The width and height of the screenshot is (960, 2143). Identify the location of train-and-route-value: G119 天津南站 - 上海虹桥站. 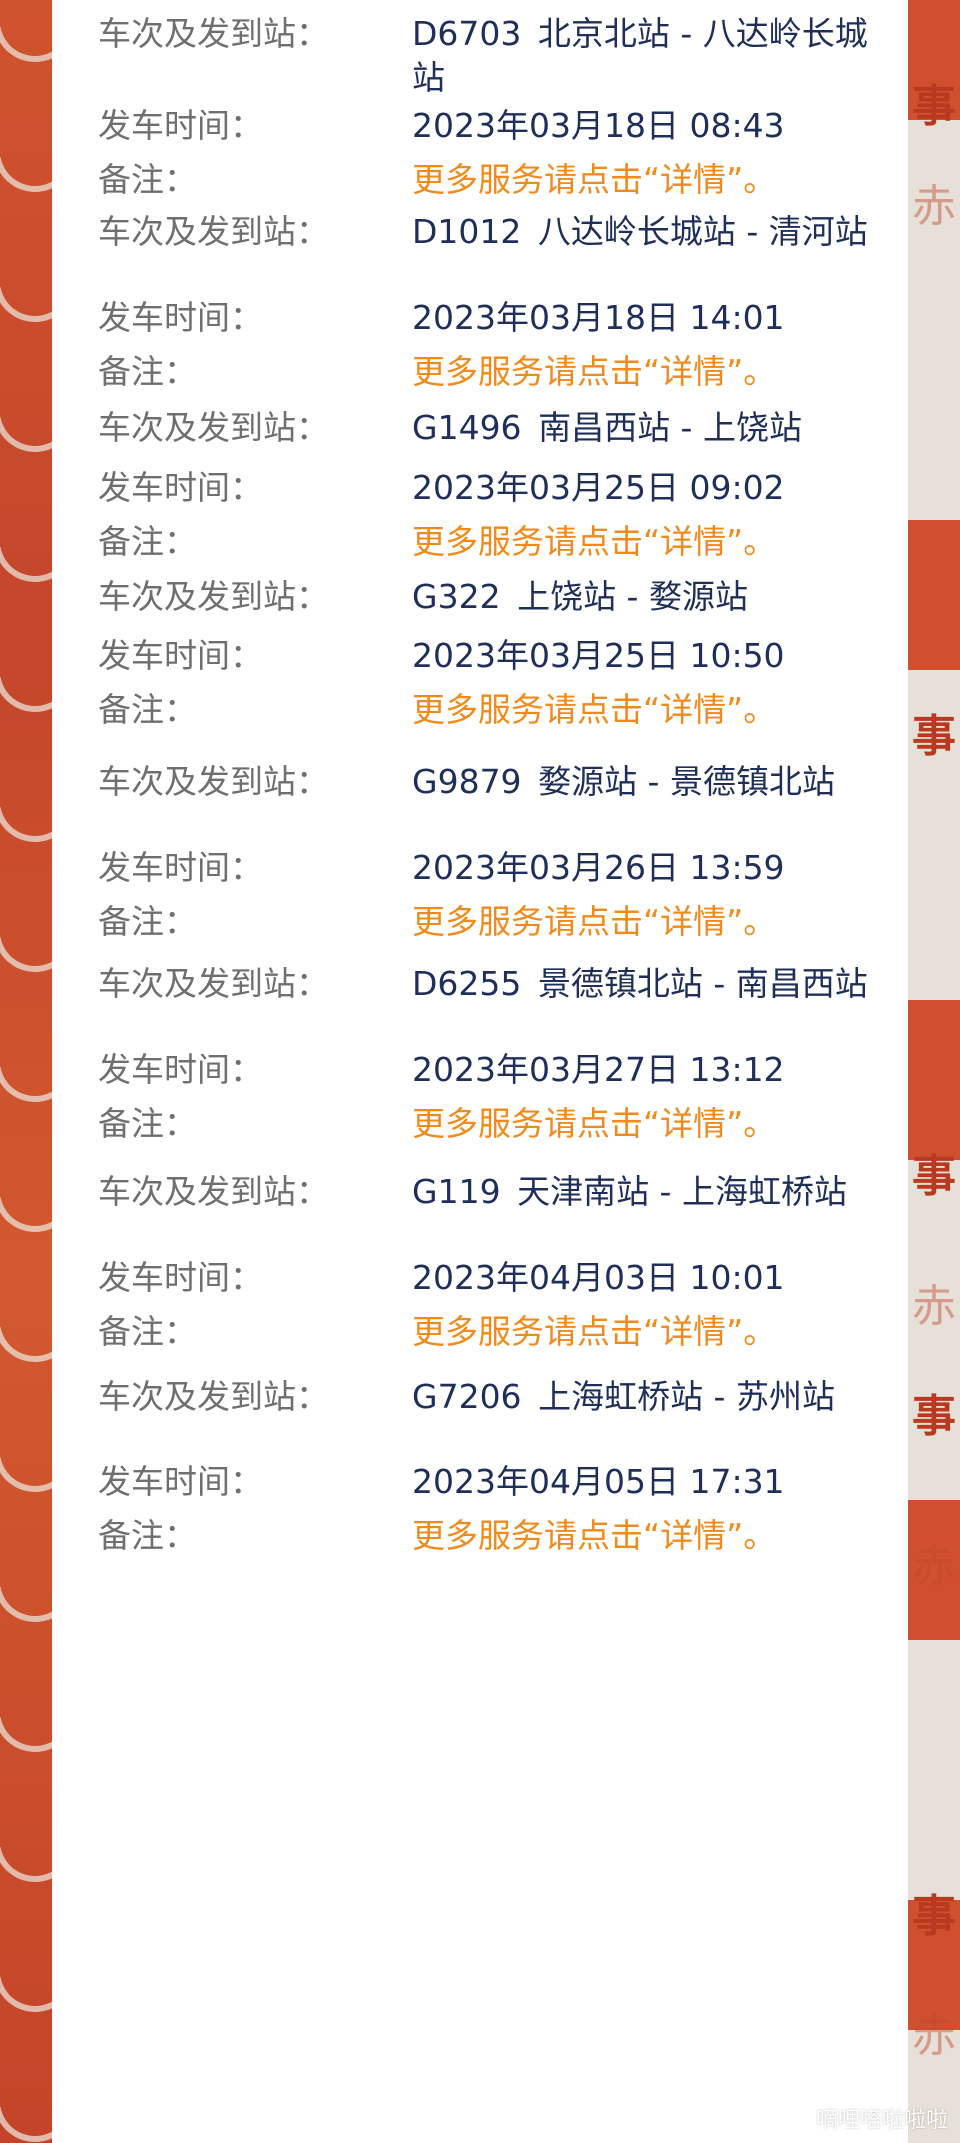
(656, 1192).